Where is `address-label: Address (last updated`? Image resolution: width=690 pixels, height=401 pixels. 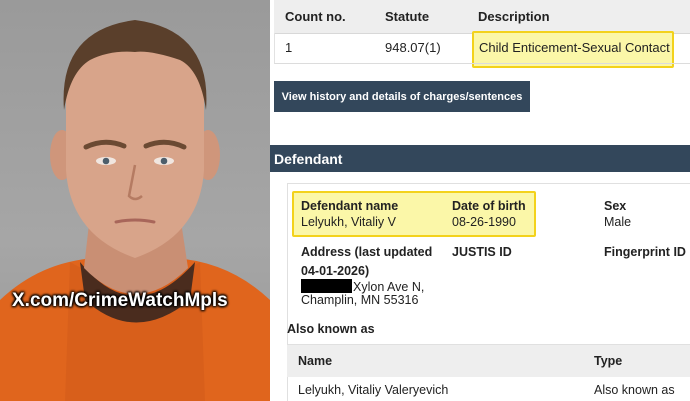 address-label: Address (last updated is located at coordinates (367, 252).